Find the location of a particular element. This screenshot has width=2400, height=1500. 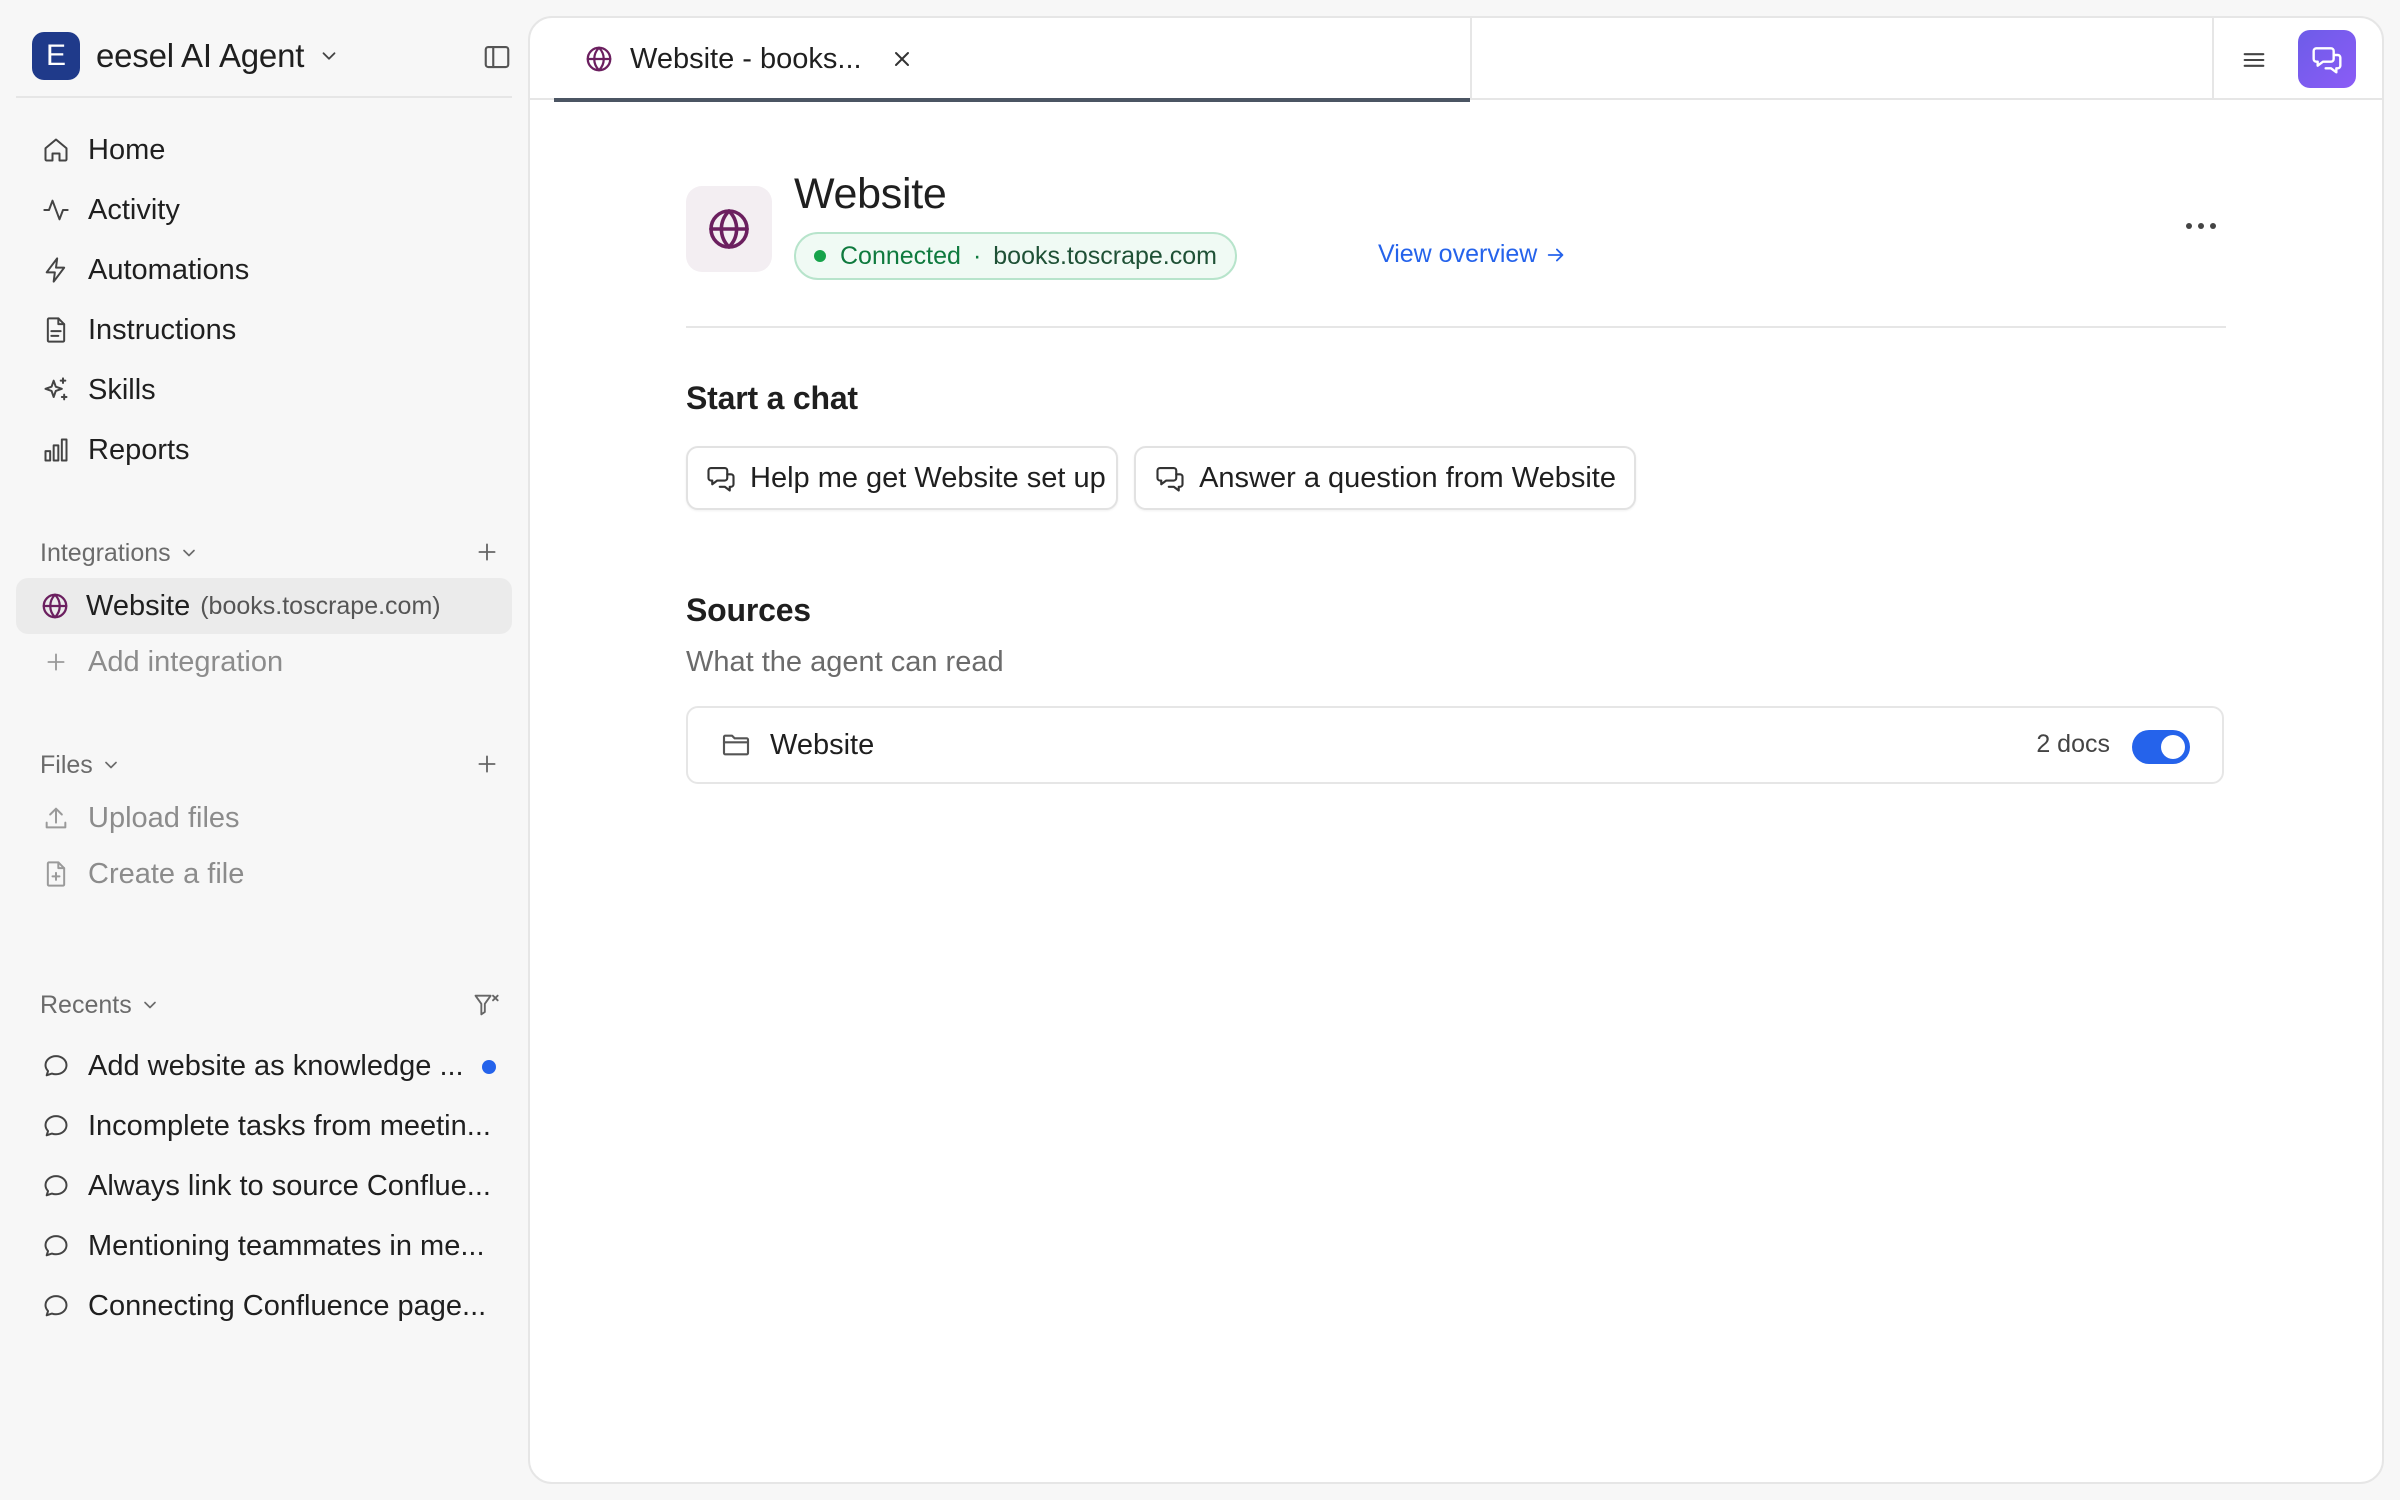

arrow-right-icon is located at coordinates (1552, 255).